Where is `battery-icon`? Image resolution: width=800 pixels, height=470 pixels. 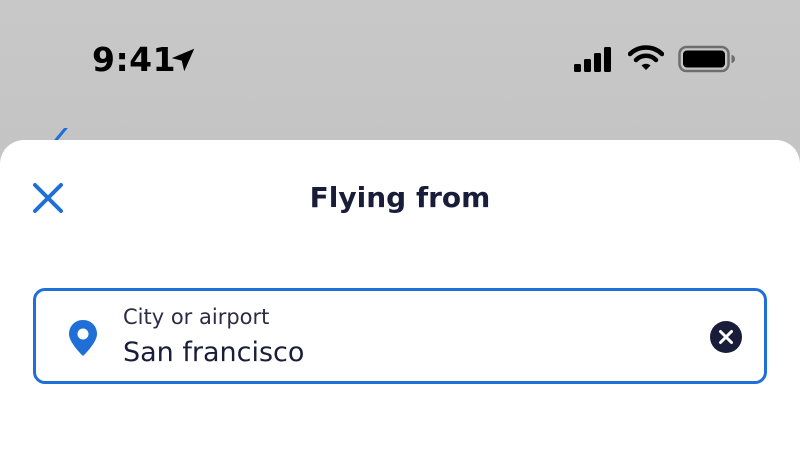 battery-icon is located at coordinates (706, 59).